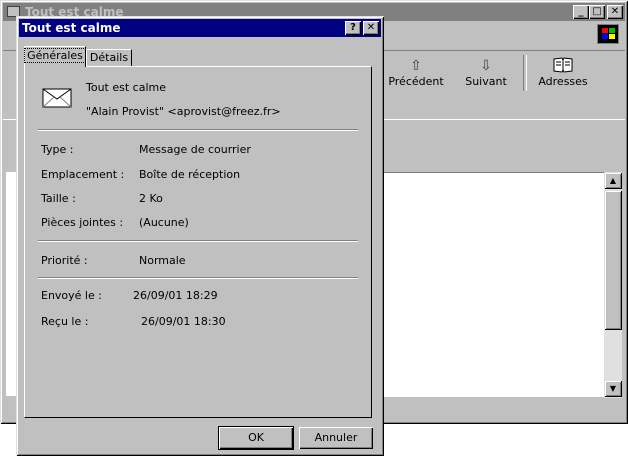  I want to click on dialog-titlebar: Tout est calme ? ✕, so click(200, 28).